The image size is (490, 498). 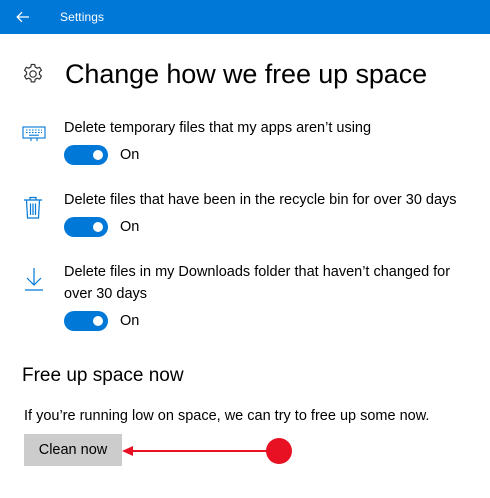 I want to click on back-arrow-icon, so click(x=22, y=17).